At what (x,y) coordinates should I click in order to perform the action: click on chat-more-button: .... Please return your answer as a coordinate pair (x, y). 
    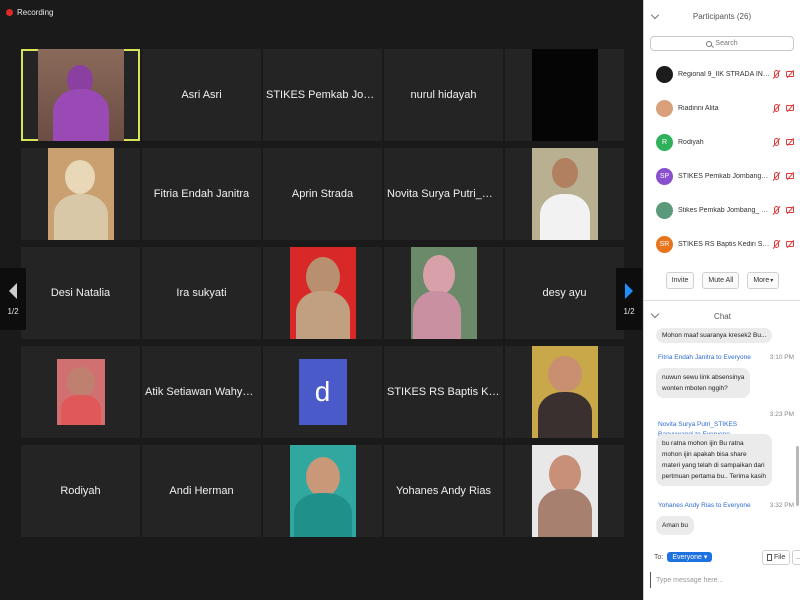
    Looking at the image, I should click on (796, 557).